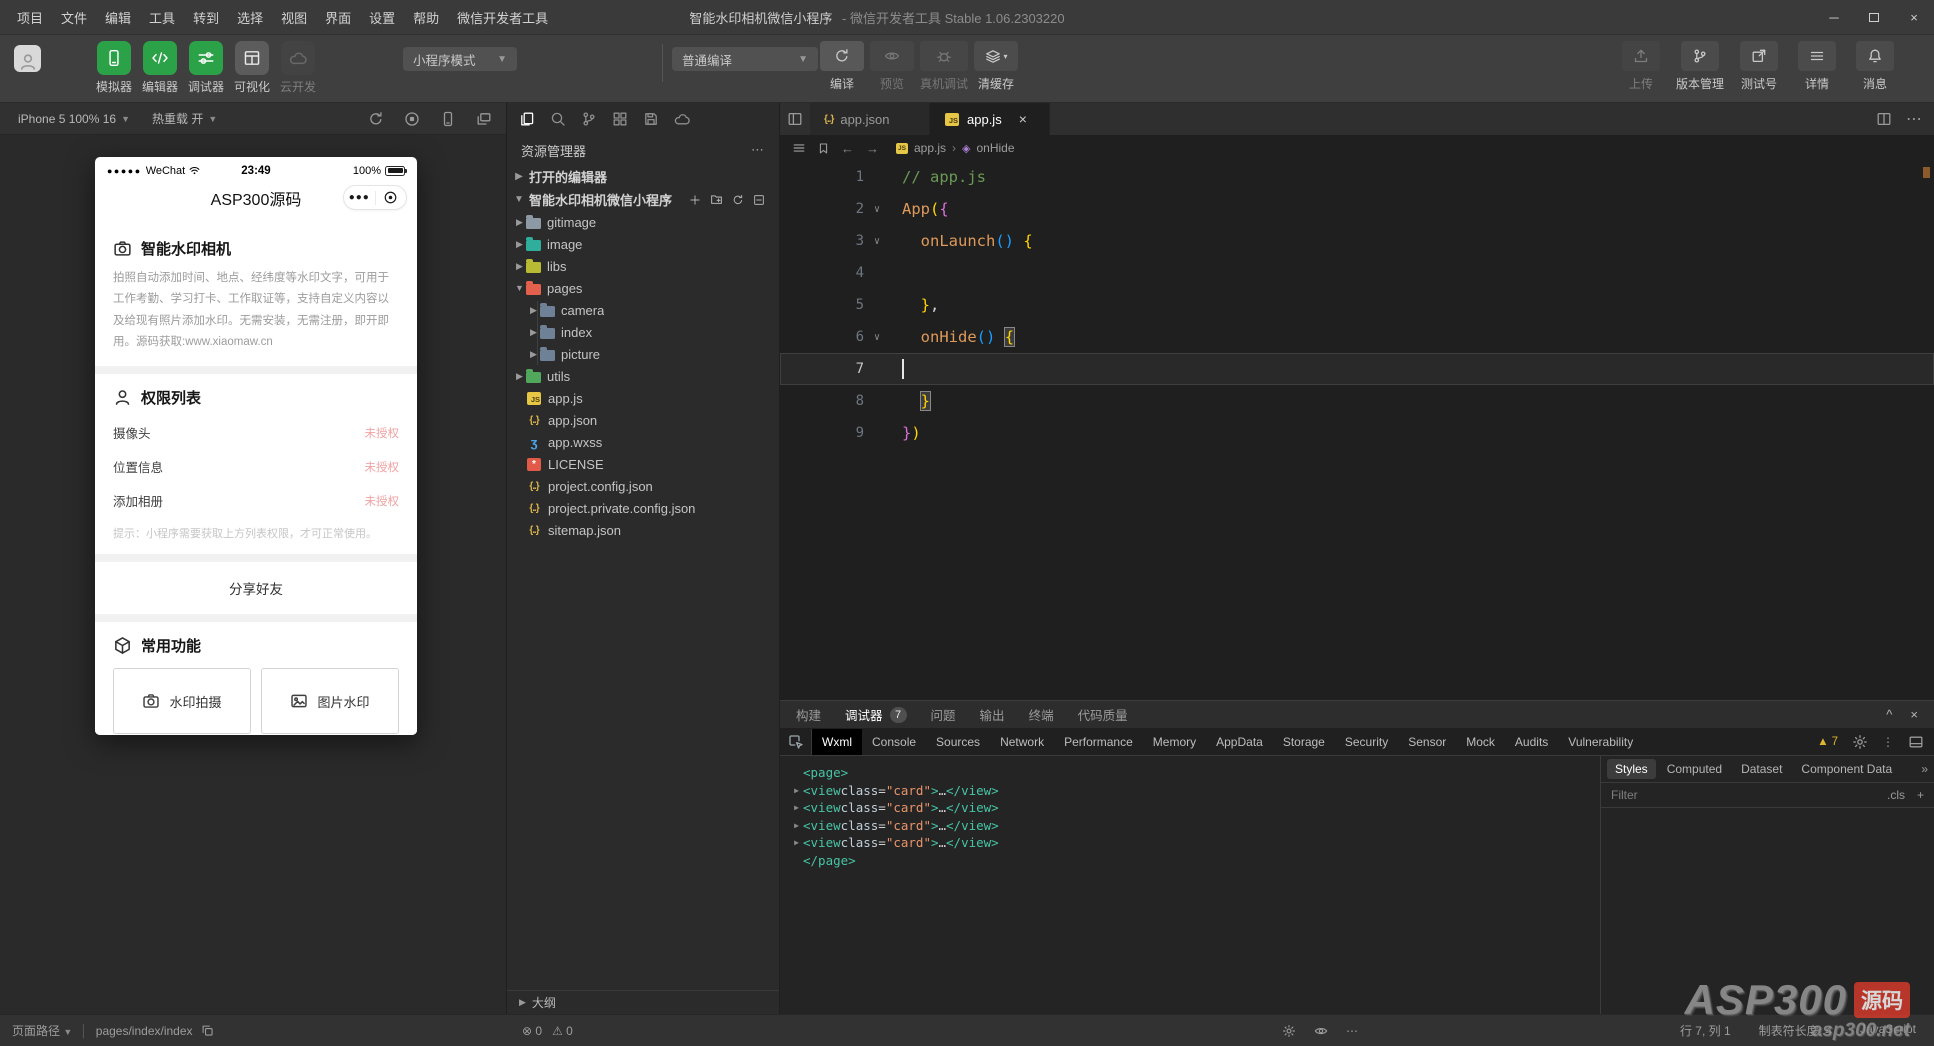  Describe the element at coordinates (1098, 742) in the screenshot. I see `devtools-tab-Performance: Performance` at that location.